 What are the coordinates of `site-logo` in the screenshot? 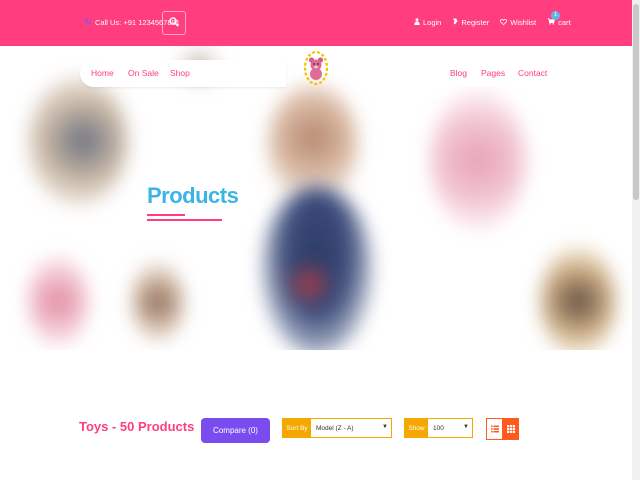 It's located at (316, 68).